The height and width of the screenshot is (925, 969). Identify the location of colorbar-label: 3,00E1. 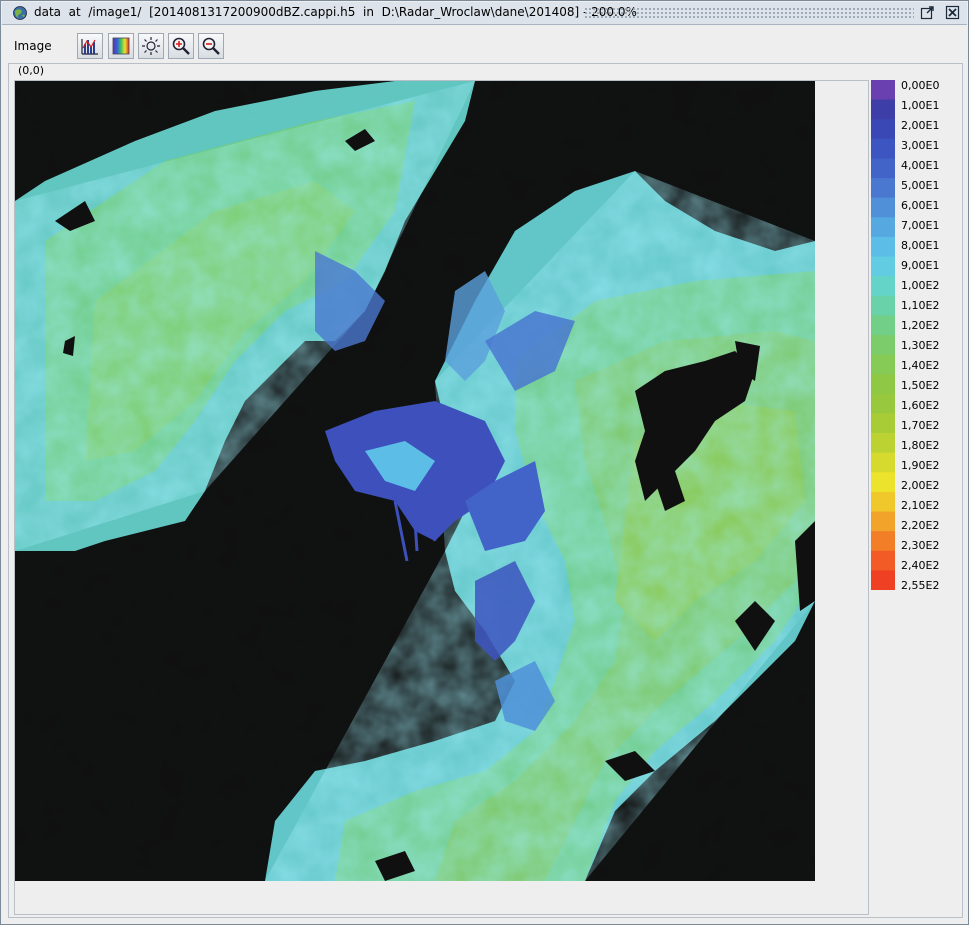
(920, 145).